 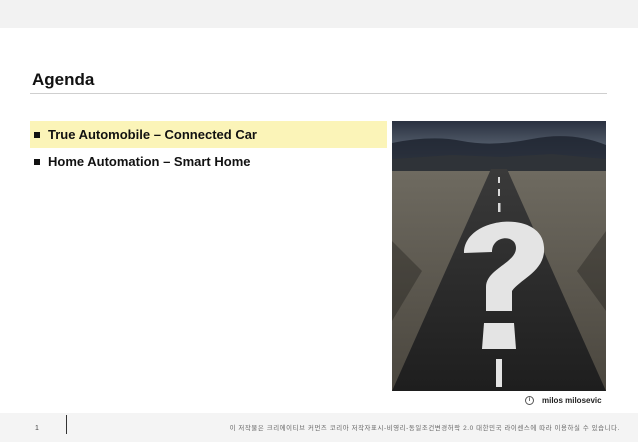 I want to click on photo-credit: i milos milosevic, so click(x=563, y=400).